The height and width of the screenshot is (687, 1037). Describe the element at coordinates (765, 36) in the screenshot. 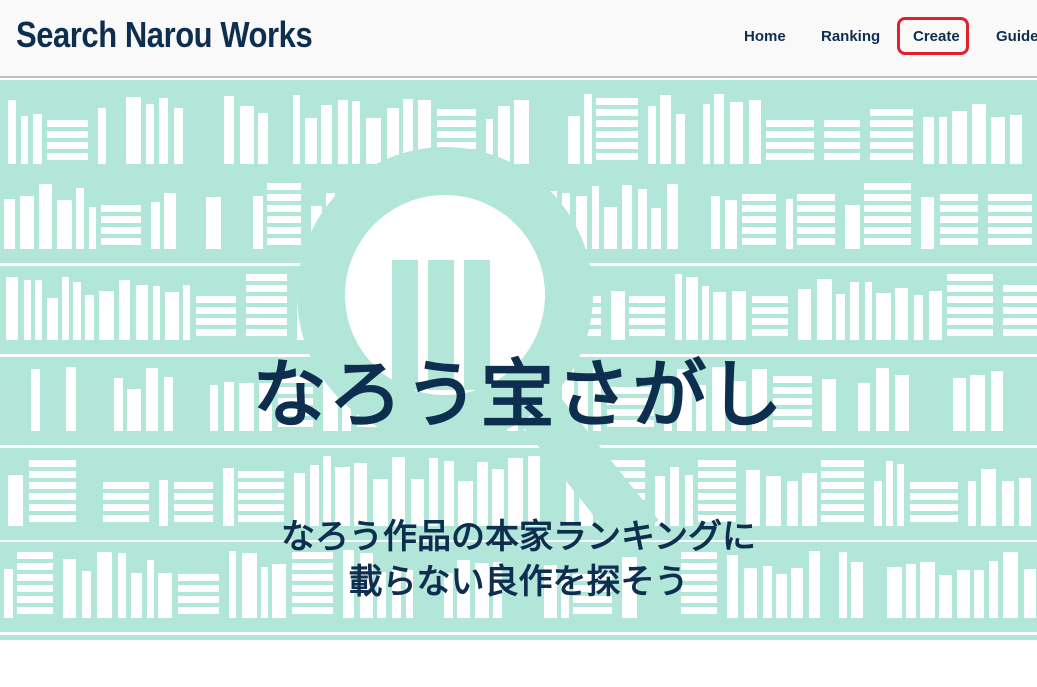

I see `nav-home-link: Home` at that location.